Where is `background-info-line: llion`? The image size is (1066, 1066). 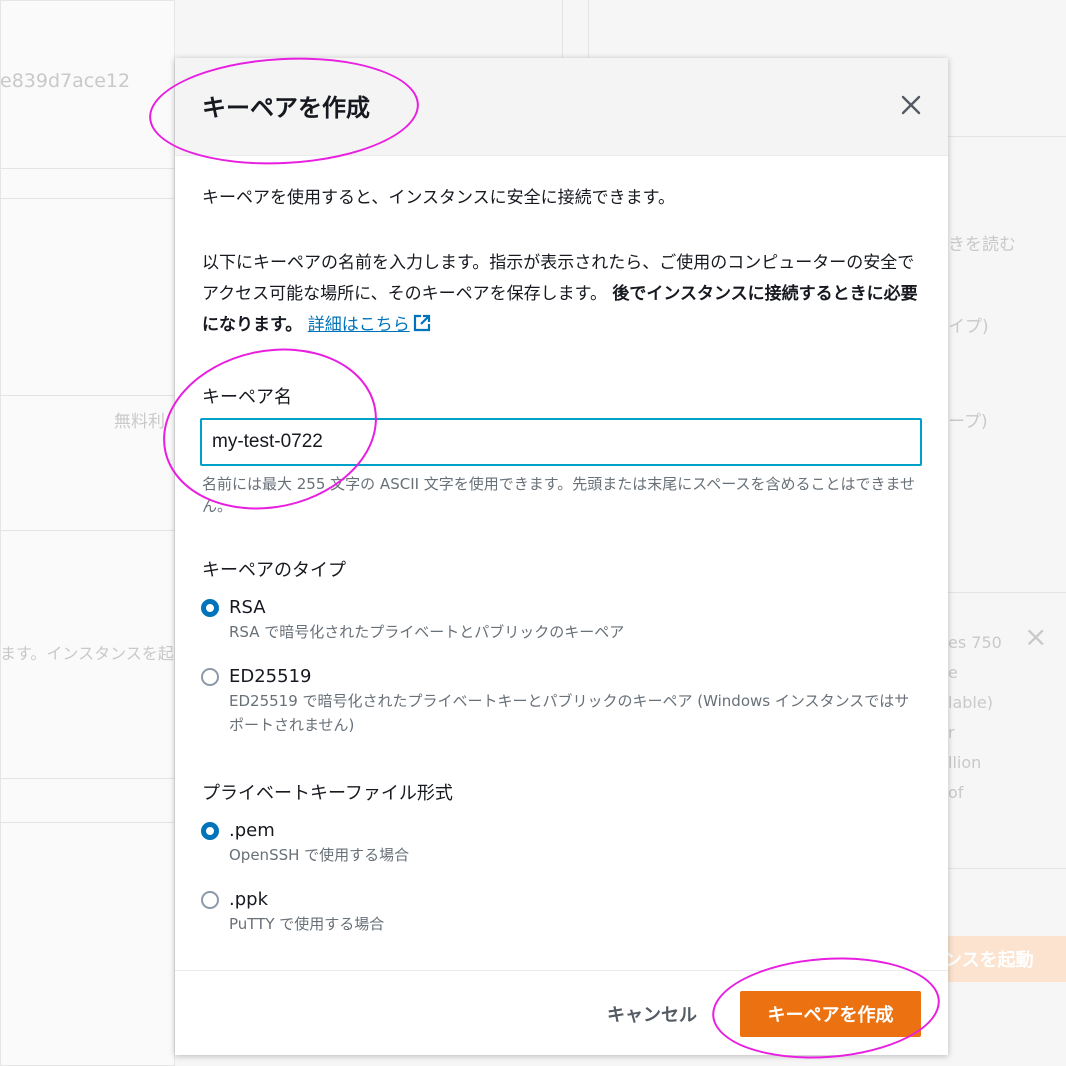
background-info-line: llion is located at coordinates (965, 762).